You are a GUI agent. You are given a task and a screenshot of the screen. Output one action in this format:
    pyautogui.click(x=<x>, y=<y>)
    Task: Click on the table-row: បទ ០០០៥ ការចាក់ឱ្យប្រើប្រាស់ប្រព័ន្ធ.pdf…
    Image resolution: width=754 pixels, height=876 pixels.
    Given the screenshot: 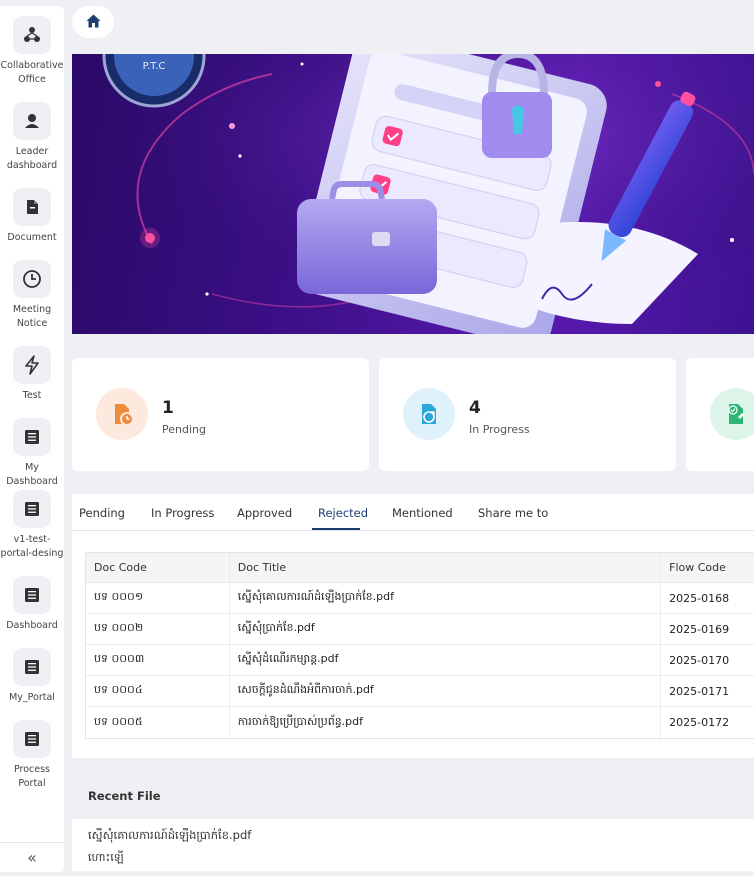 What is the action you would take?
    pyautogui.click(x=420, y=722)
    